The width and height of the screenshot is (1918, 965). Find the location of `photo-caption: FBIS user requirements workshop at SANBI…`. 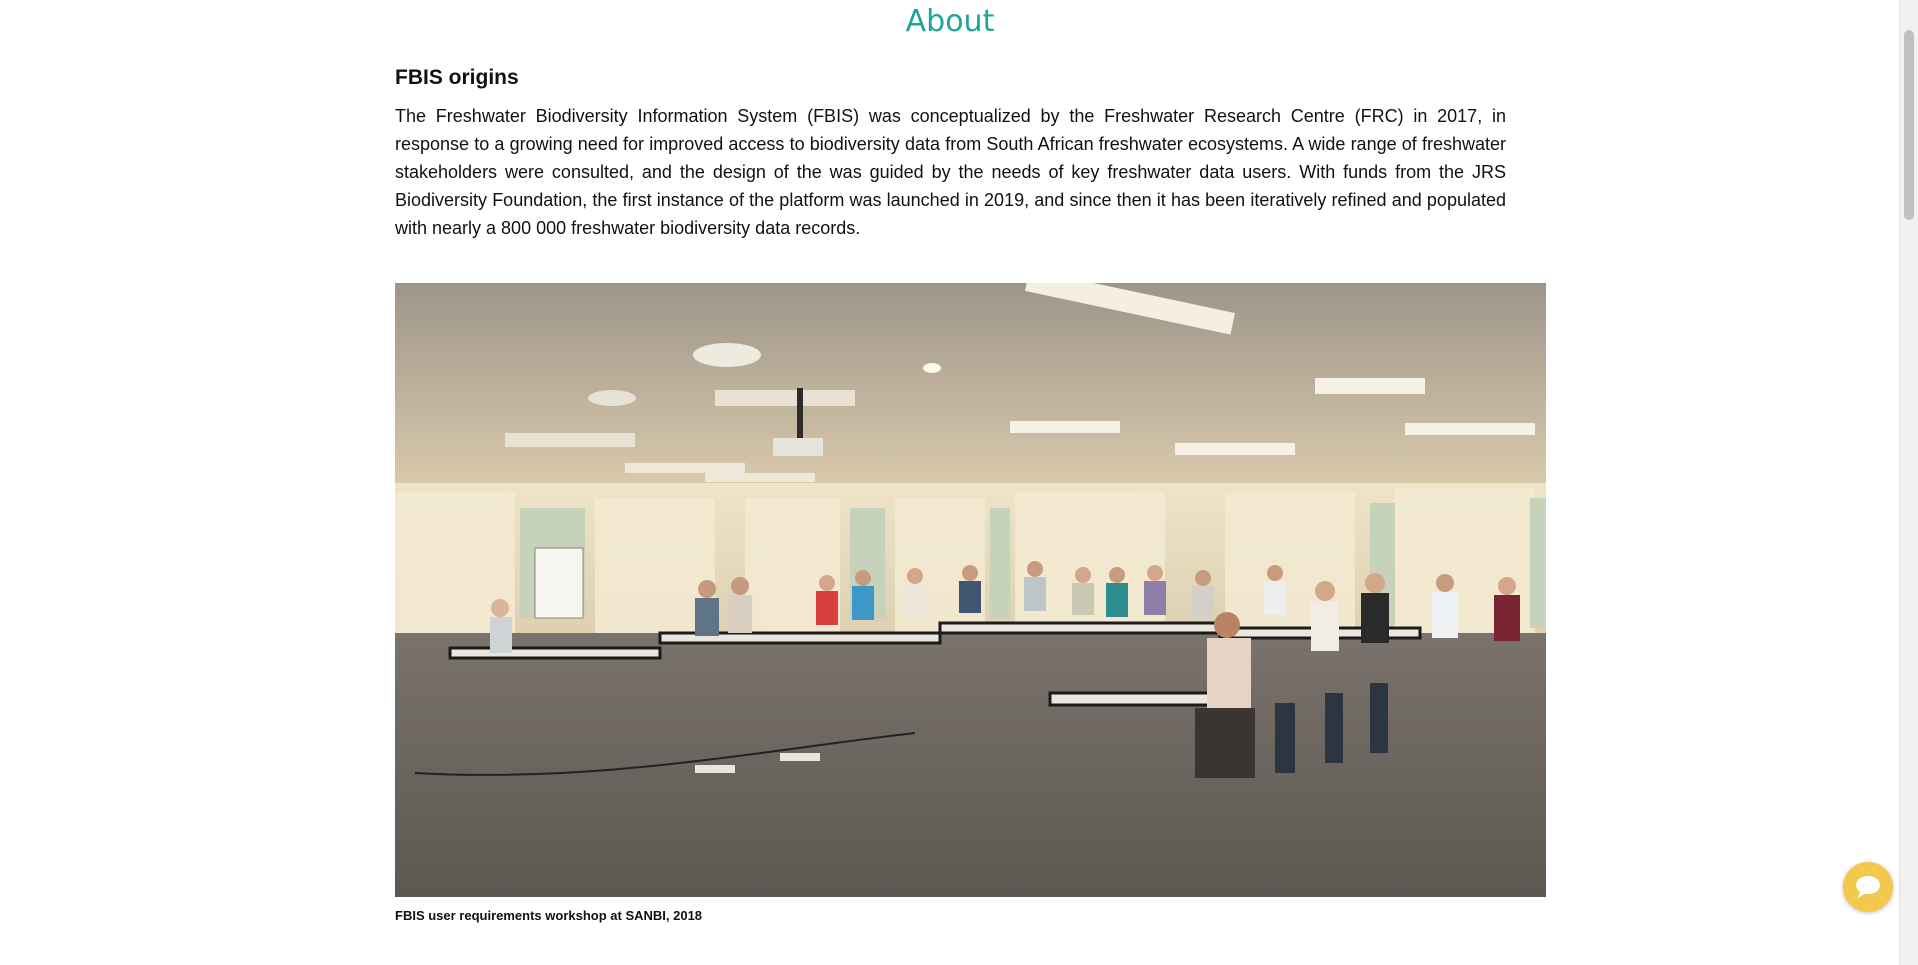

photo-caption: FBIS user requirements workshop at SANBI… is located at coordinates (549, 915).